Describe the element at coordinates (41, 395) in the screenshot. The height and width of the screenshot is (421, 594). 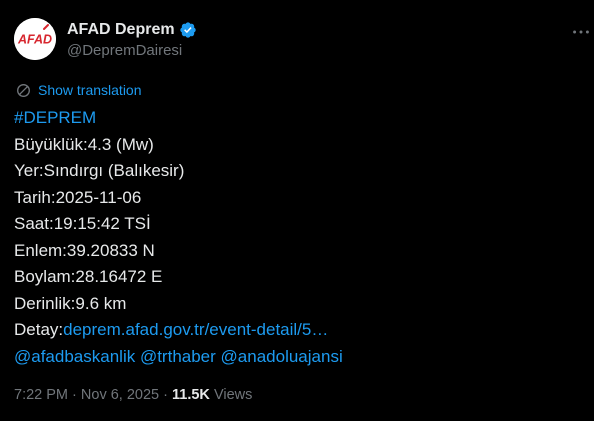
I see `post-time: 7:22 PM` at that location.